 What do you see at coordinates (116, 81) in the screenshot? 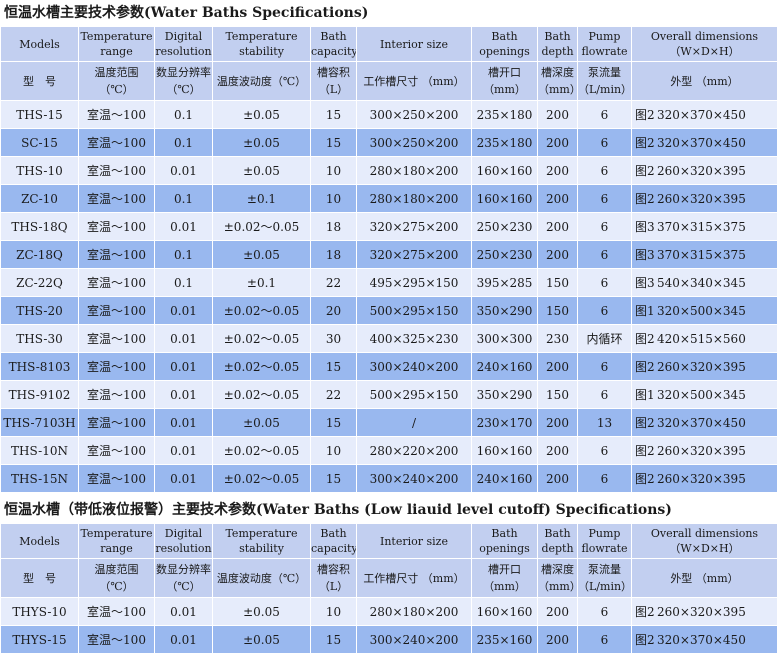
I see `header-zh-temperature-range: 温度范围 （℃）` at bounding box center [116, 81].